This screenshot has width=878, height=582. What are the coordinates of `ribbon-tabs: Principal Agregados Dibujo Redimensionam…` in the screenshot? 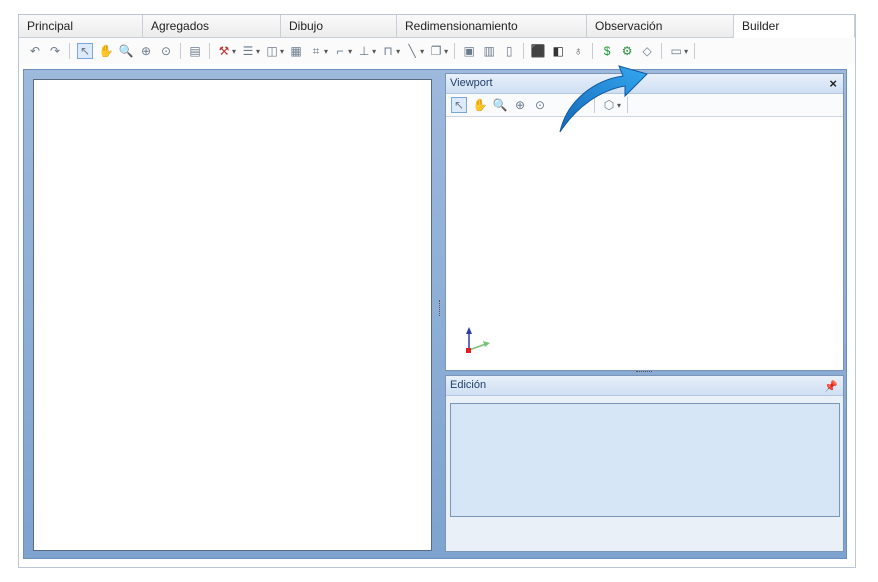 It's located at (437, 26).